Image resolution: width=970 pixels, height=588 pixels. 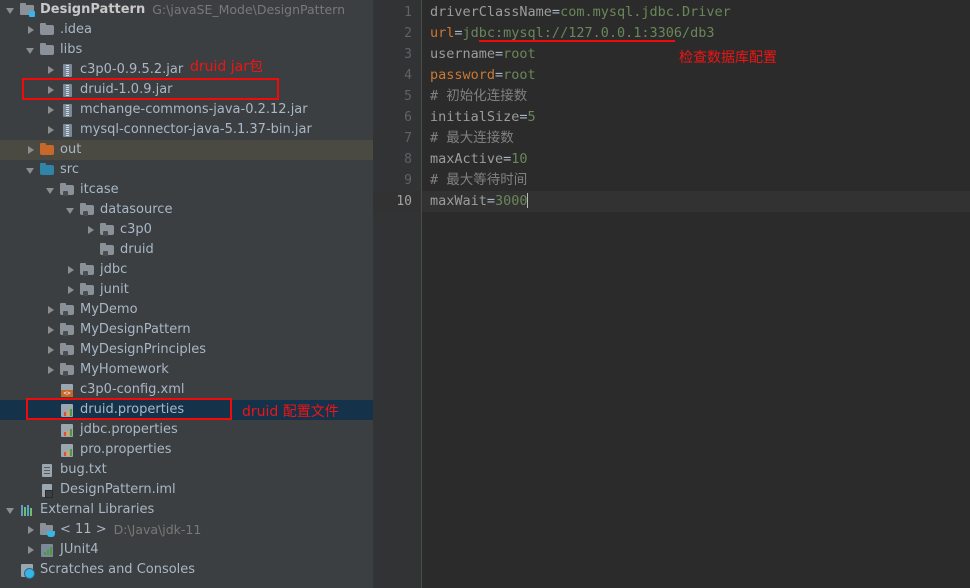 I want to click on tree-row-label: junit, so click(x=114, y=289).